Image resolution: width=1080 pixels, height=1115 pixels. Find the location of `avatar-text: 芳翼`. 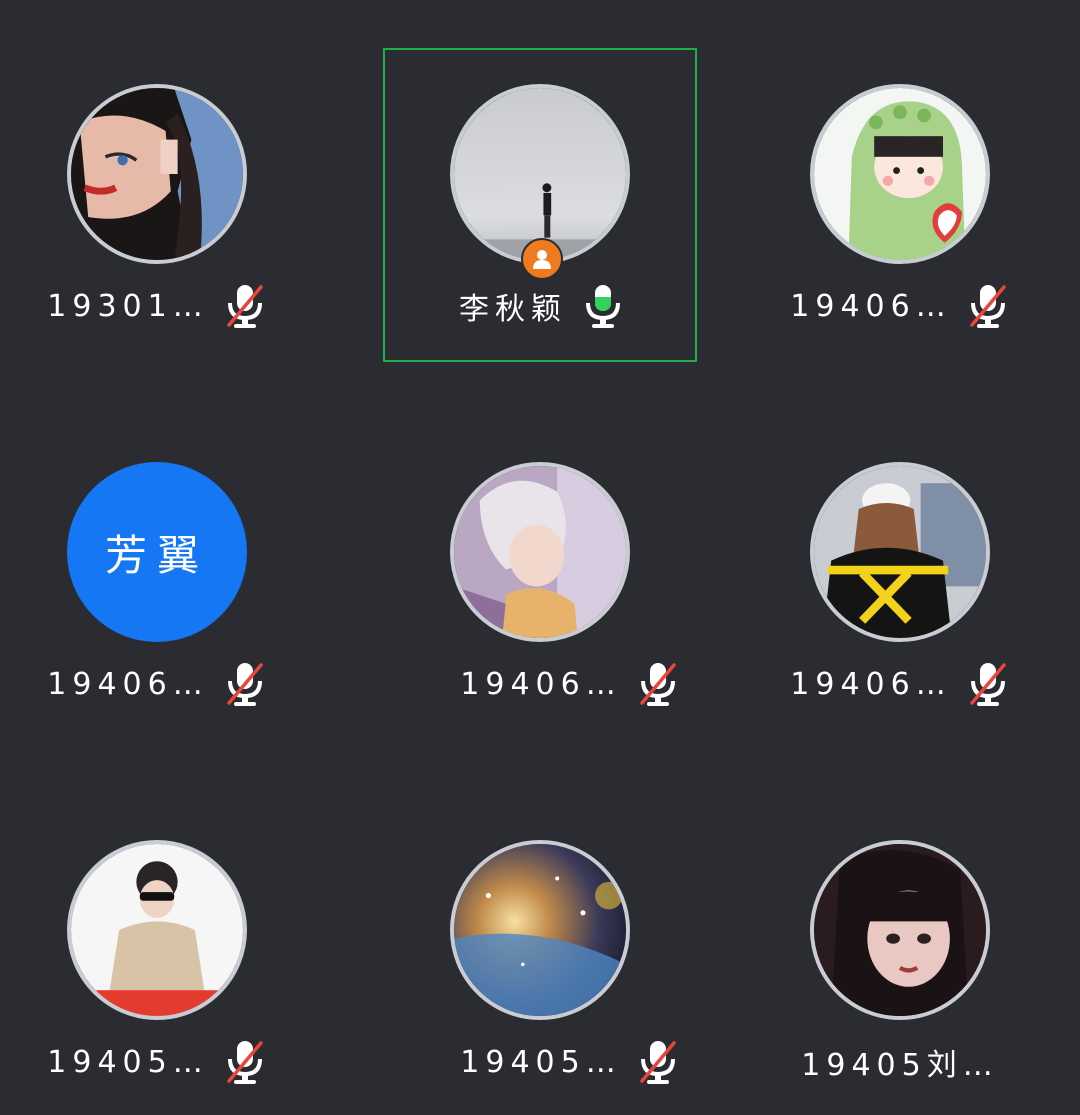

avatar-text: 芳翼 is located at coordinates (157, 552).